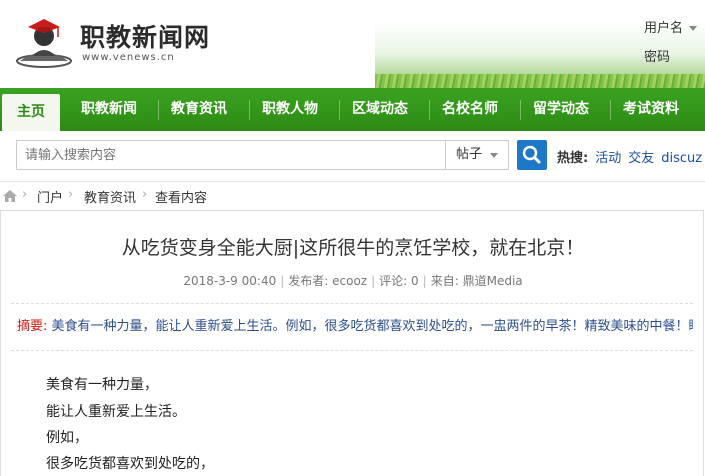  I want to click on source-label: 来自:, so click(444, 281).